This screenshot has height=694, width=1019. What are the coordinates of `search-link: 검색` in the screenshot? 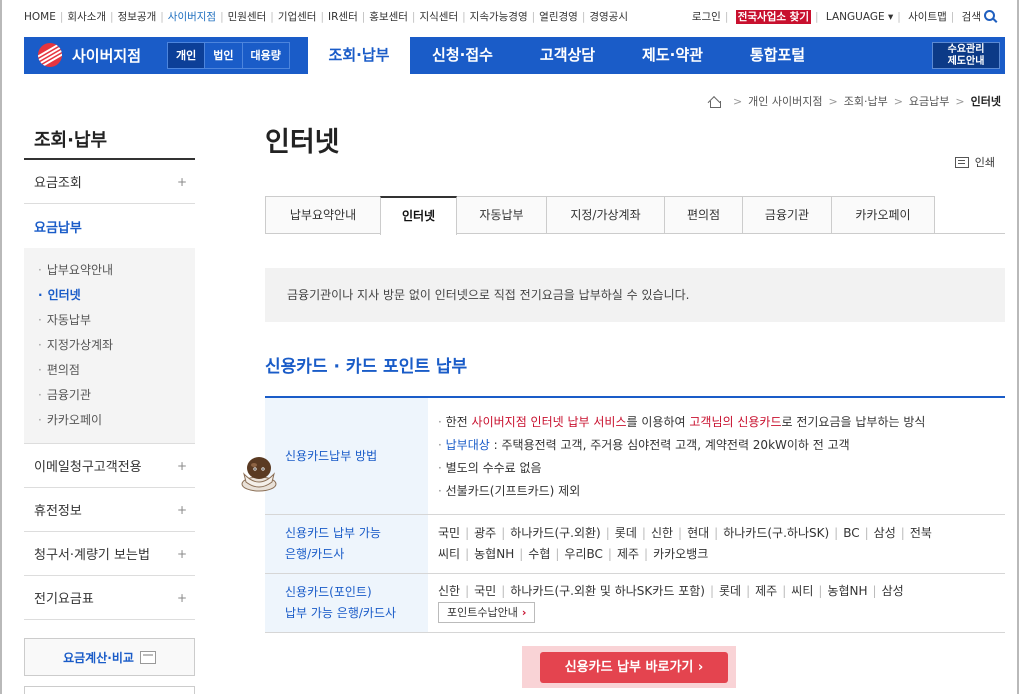 It's located at (978, 16).